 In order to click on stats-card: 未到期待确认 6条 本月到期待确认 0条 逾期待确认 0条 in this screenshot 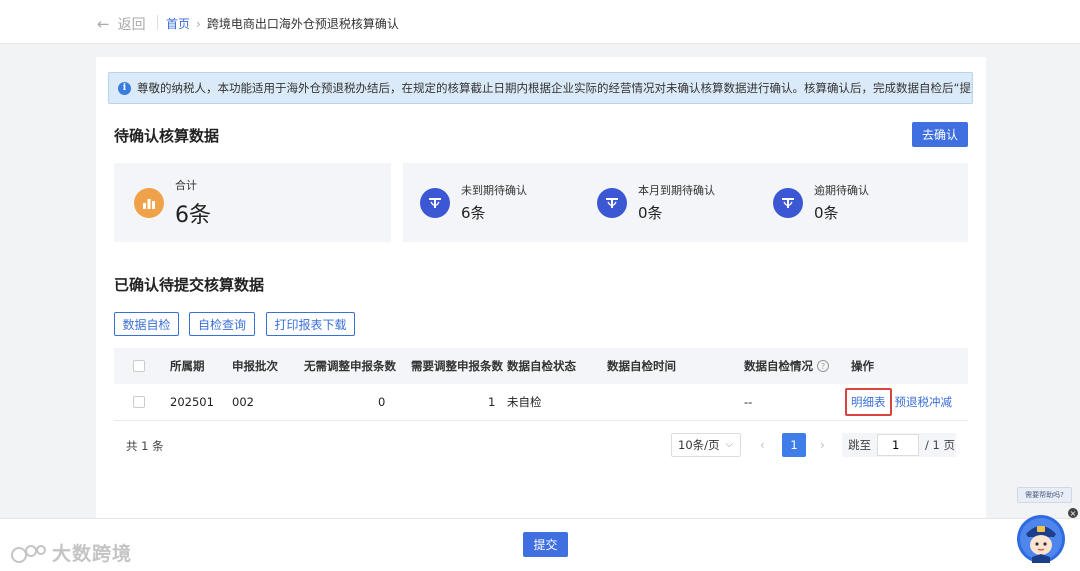, I will do `click(685, 202)`.